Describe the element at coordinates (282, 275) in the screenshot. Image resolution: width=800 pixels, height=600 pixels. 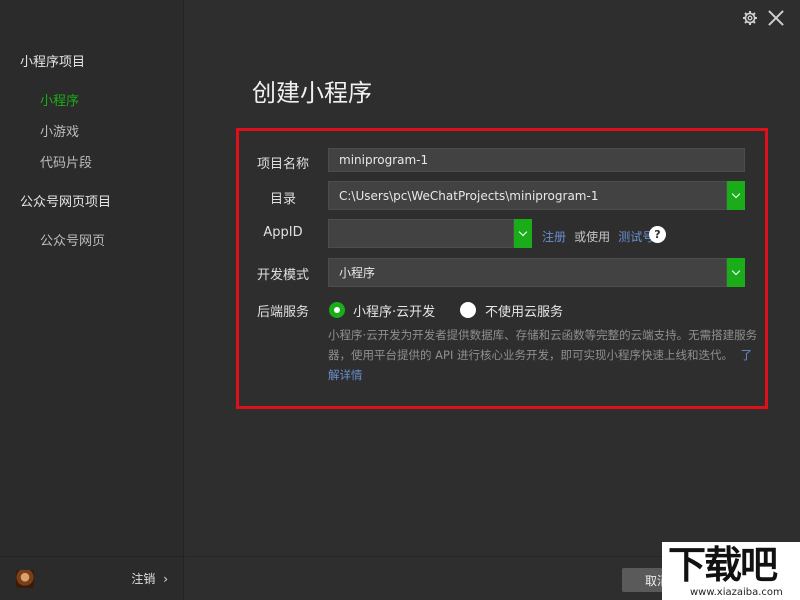
I see `dev-mode-label: 开发模式` at that location.